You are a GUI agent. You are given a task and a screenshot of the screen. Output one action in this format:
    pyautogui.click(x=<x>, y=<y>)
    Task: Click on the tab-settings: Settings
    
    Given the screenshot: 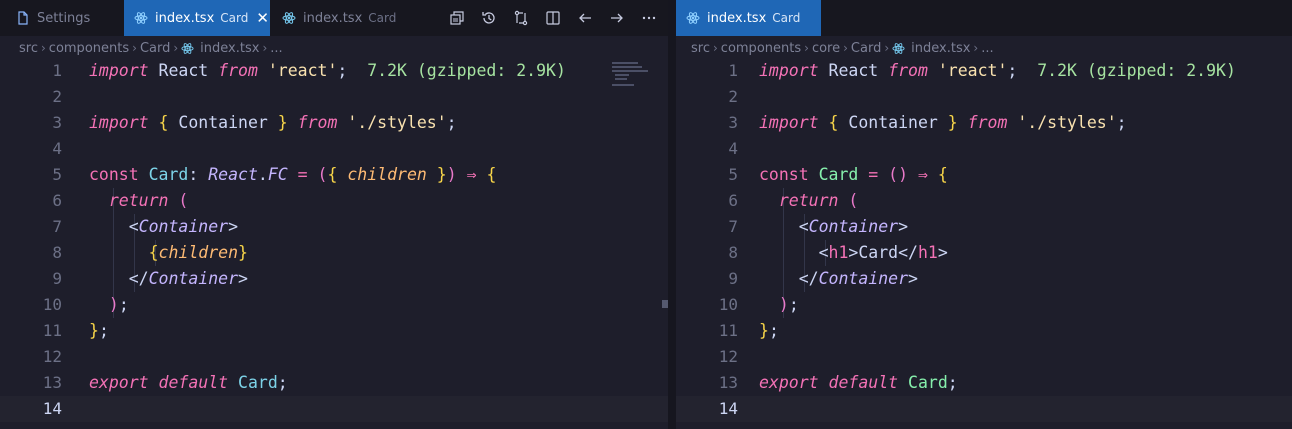 What is the action you would take?
    pyautogui.click(x=62, y=18)
    